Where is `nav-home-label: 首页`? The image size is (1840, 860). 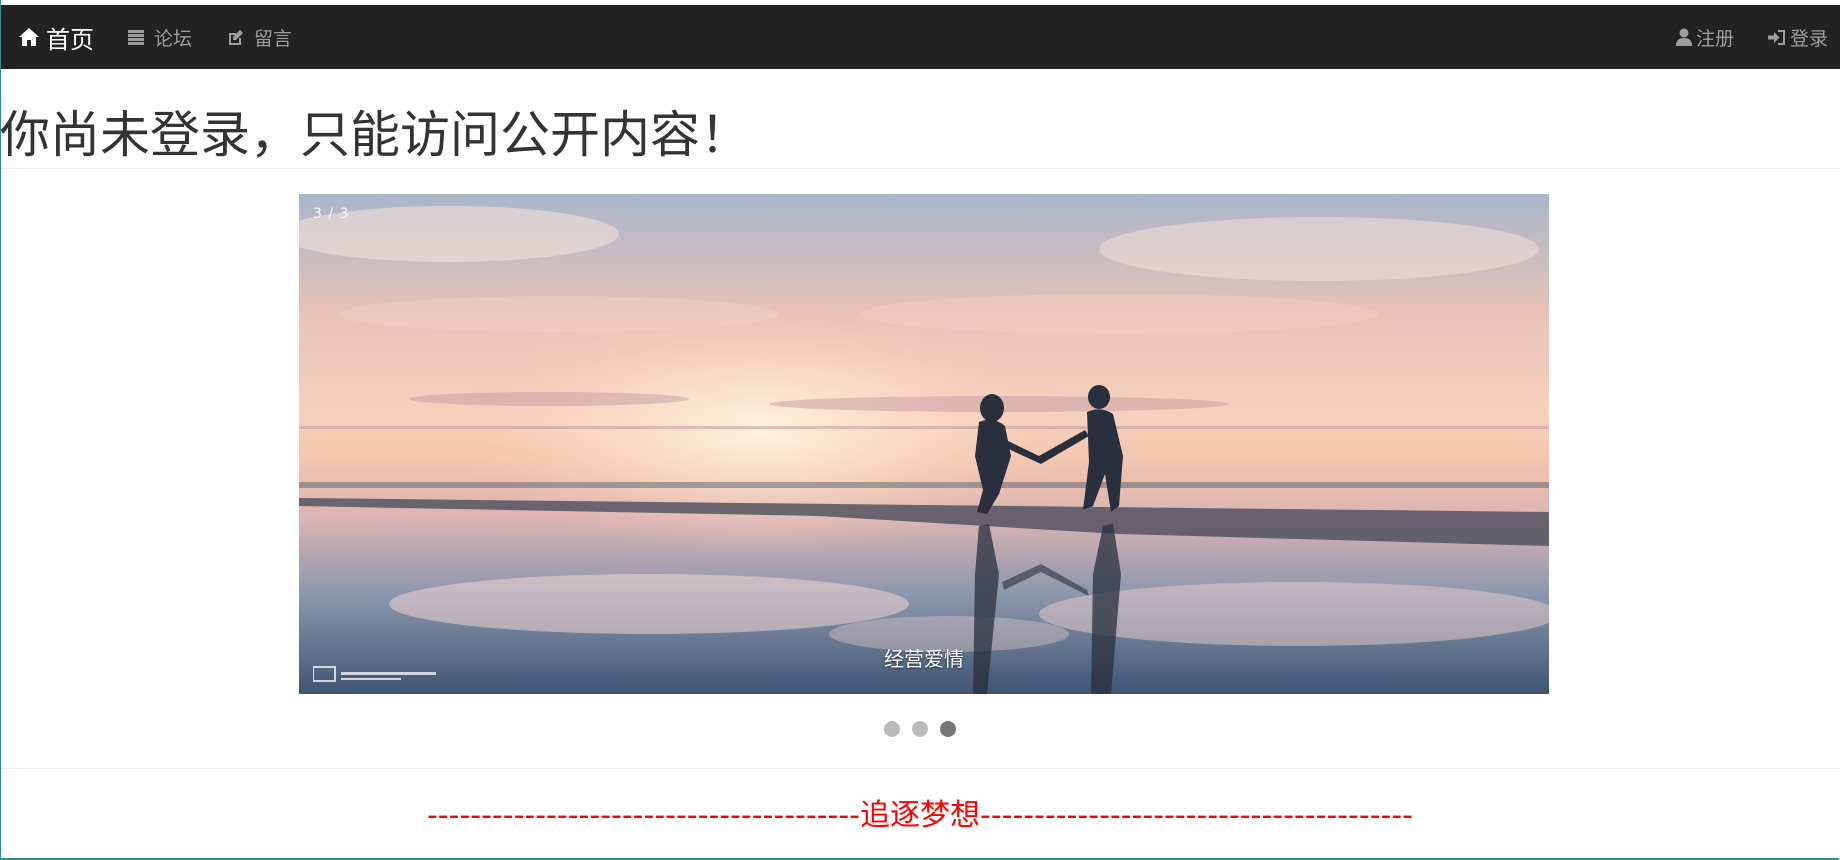 nav-home-label: 首页 is located at coordinates (70, 39).